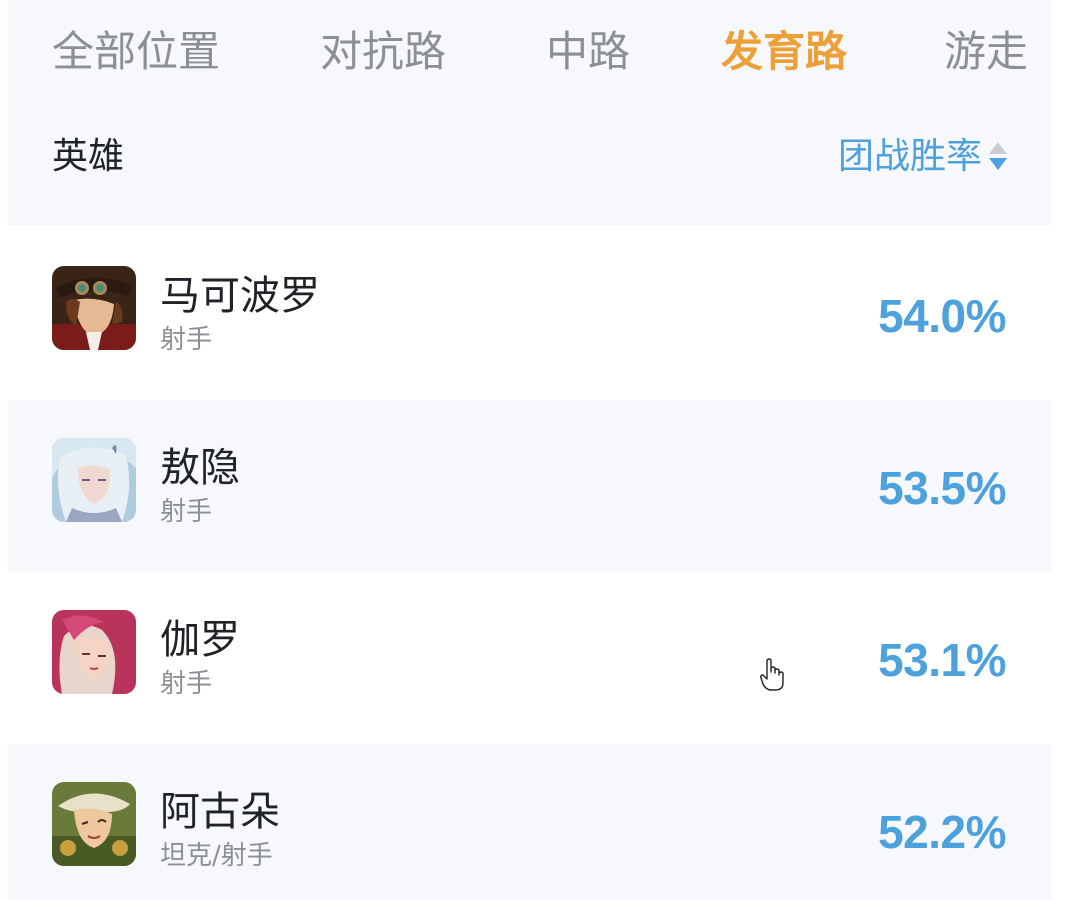 The height and width of the screenshot is (900, 1080). I want to click on teamfight-winrate: 53.5%, so click(942, 488).